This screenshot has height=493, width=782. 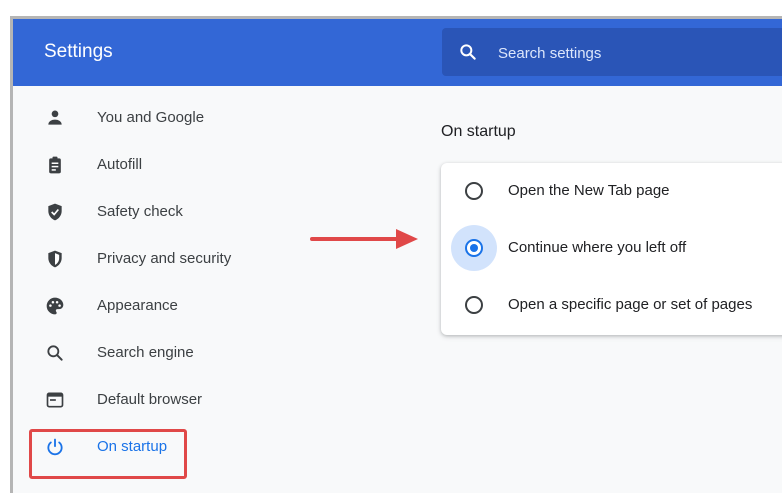 I want to click on option-label: Open the New Tab page, so click(x=589, y=190).